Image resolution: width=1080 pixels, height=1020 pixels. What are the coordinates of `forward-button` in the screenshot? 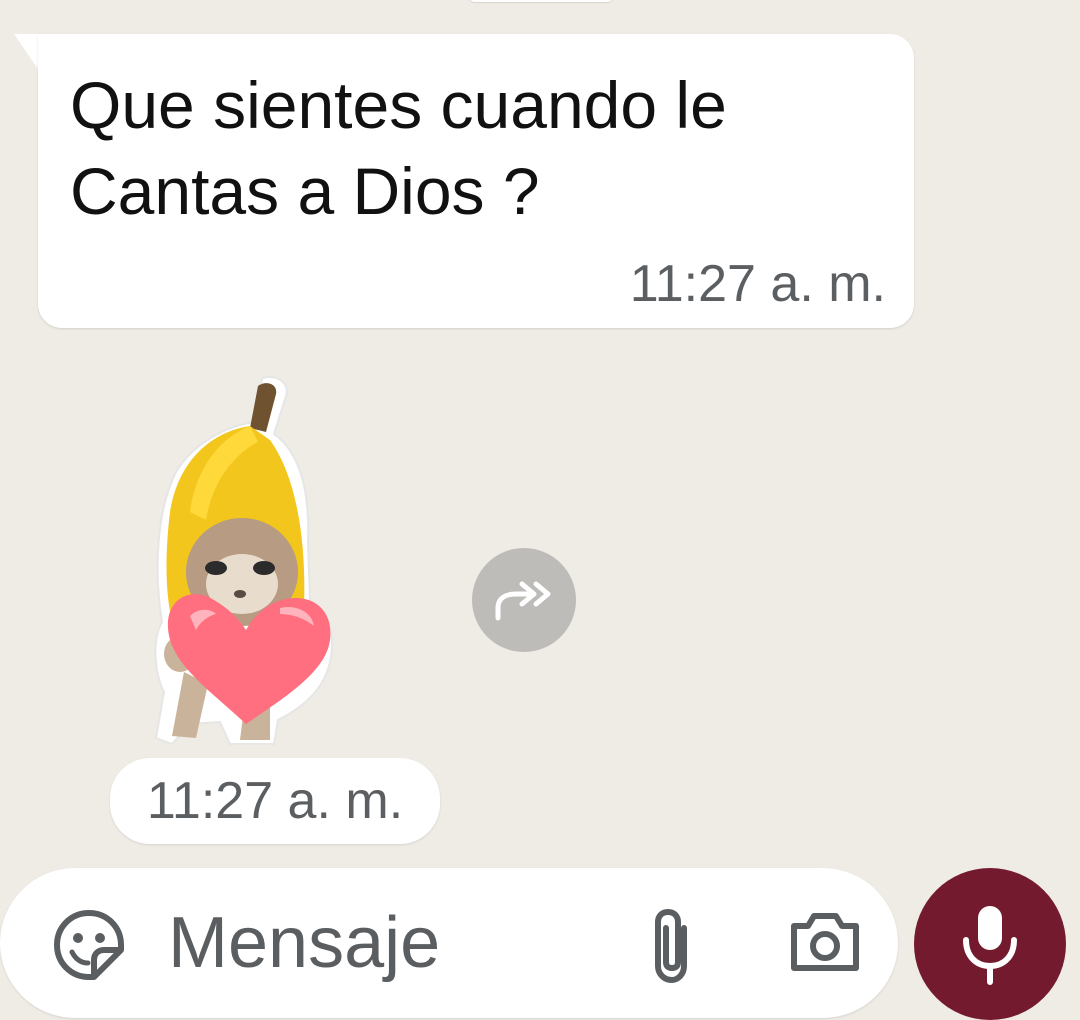 It's located at (524, 600).